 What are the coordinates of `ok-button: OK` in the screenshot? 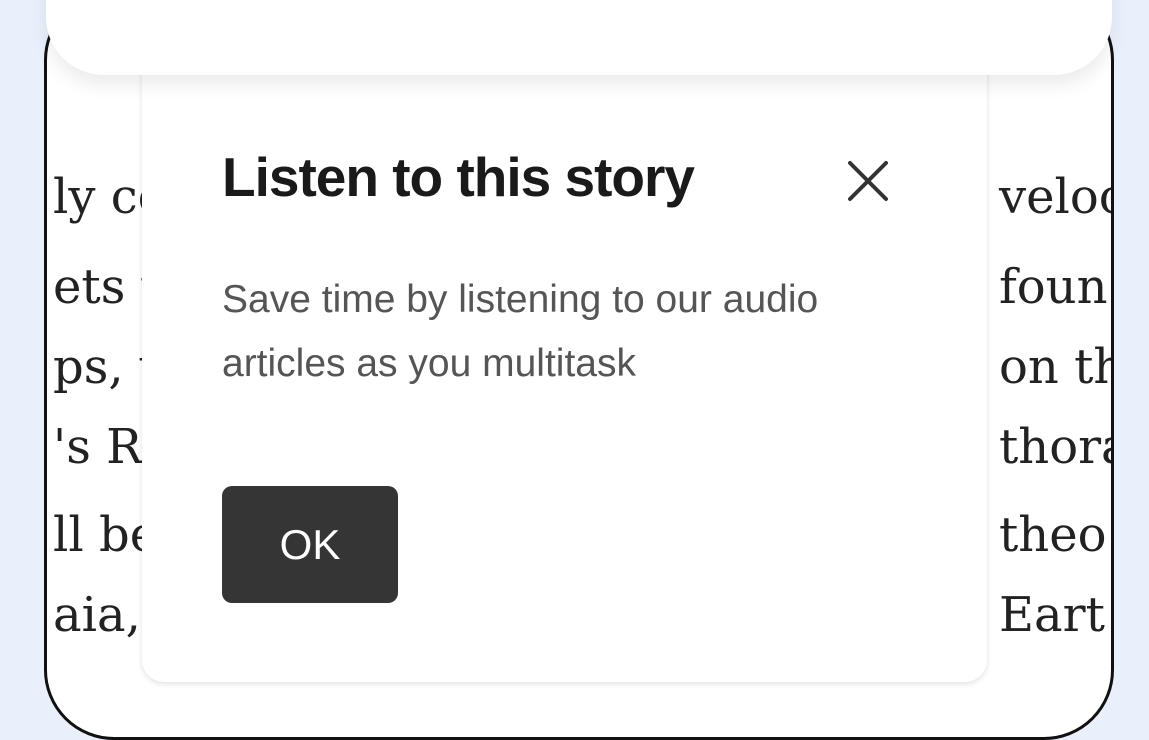 It's located at (310, 544).